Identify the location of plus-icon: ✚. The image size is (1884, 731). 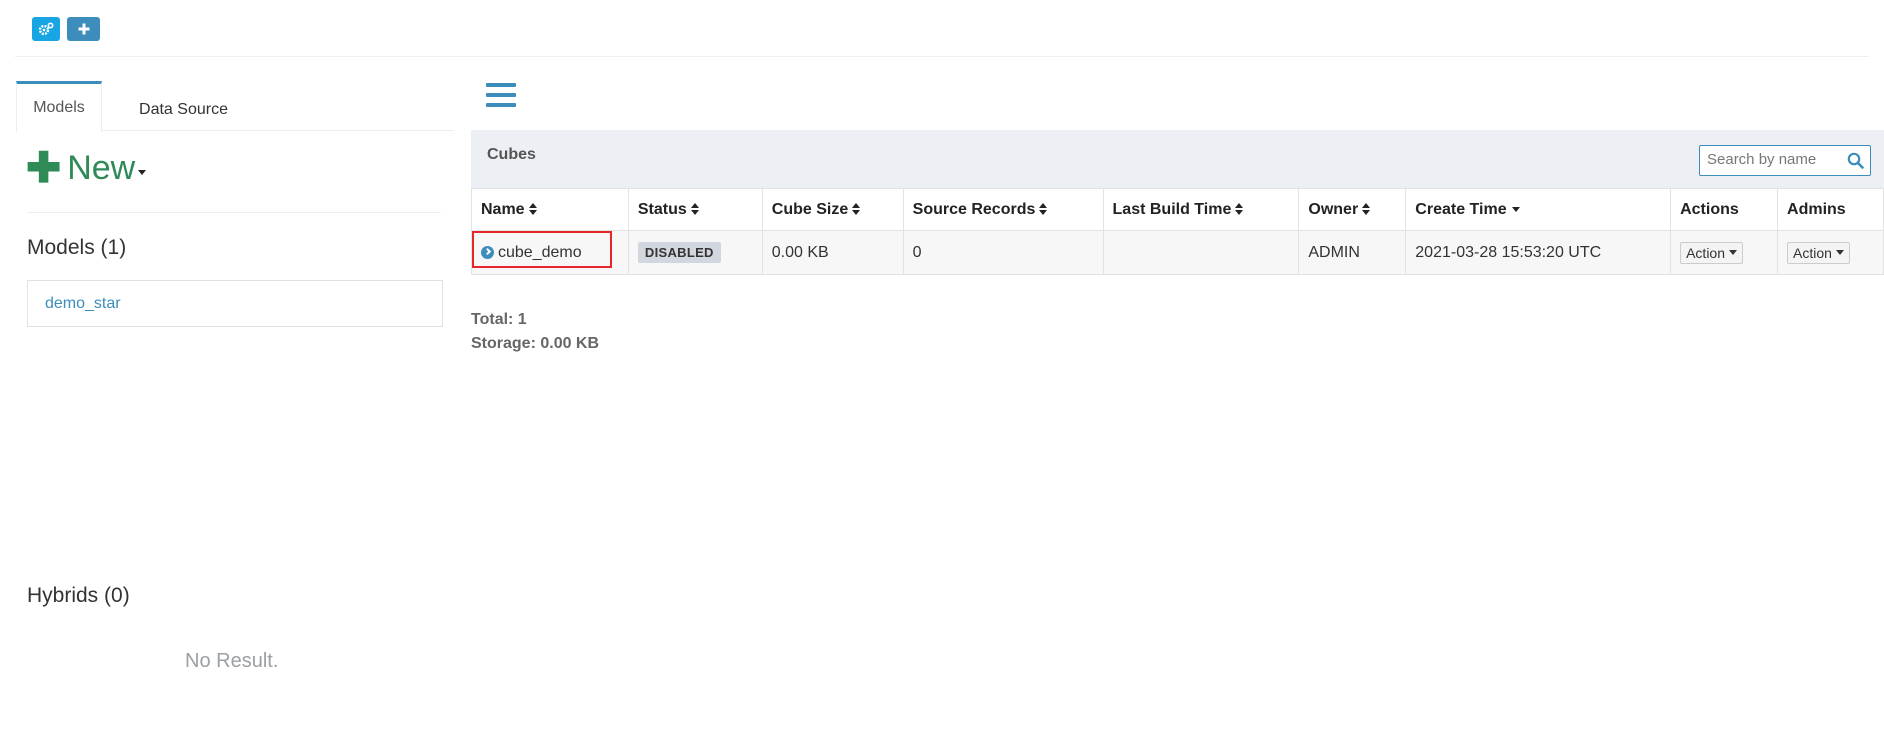
(44, 167).